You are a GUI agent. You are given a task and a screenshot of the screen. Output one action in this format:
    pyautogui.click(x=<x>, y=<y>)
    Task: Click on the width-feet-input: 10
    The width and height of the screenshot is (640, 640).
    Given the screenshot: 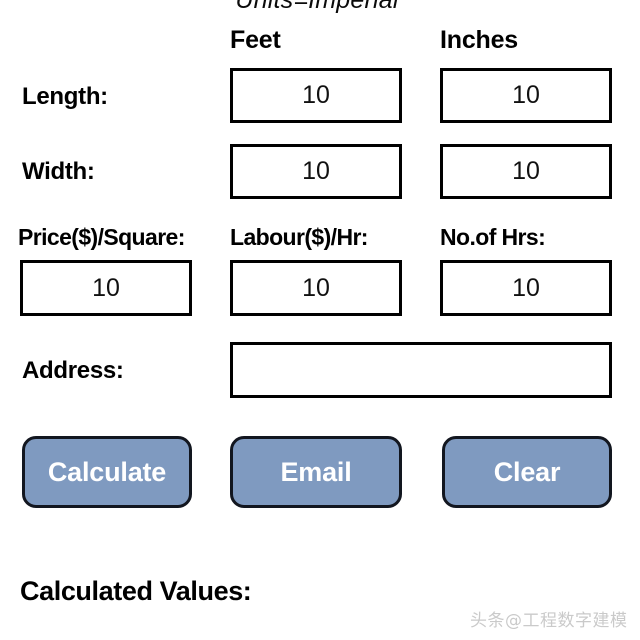 What is the action you would take?
    pyautogui.click(x=316, y=171)
    